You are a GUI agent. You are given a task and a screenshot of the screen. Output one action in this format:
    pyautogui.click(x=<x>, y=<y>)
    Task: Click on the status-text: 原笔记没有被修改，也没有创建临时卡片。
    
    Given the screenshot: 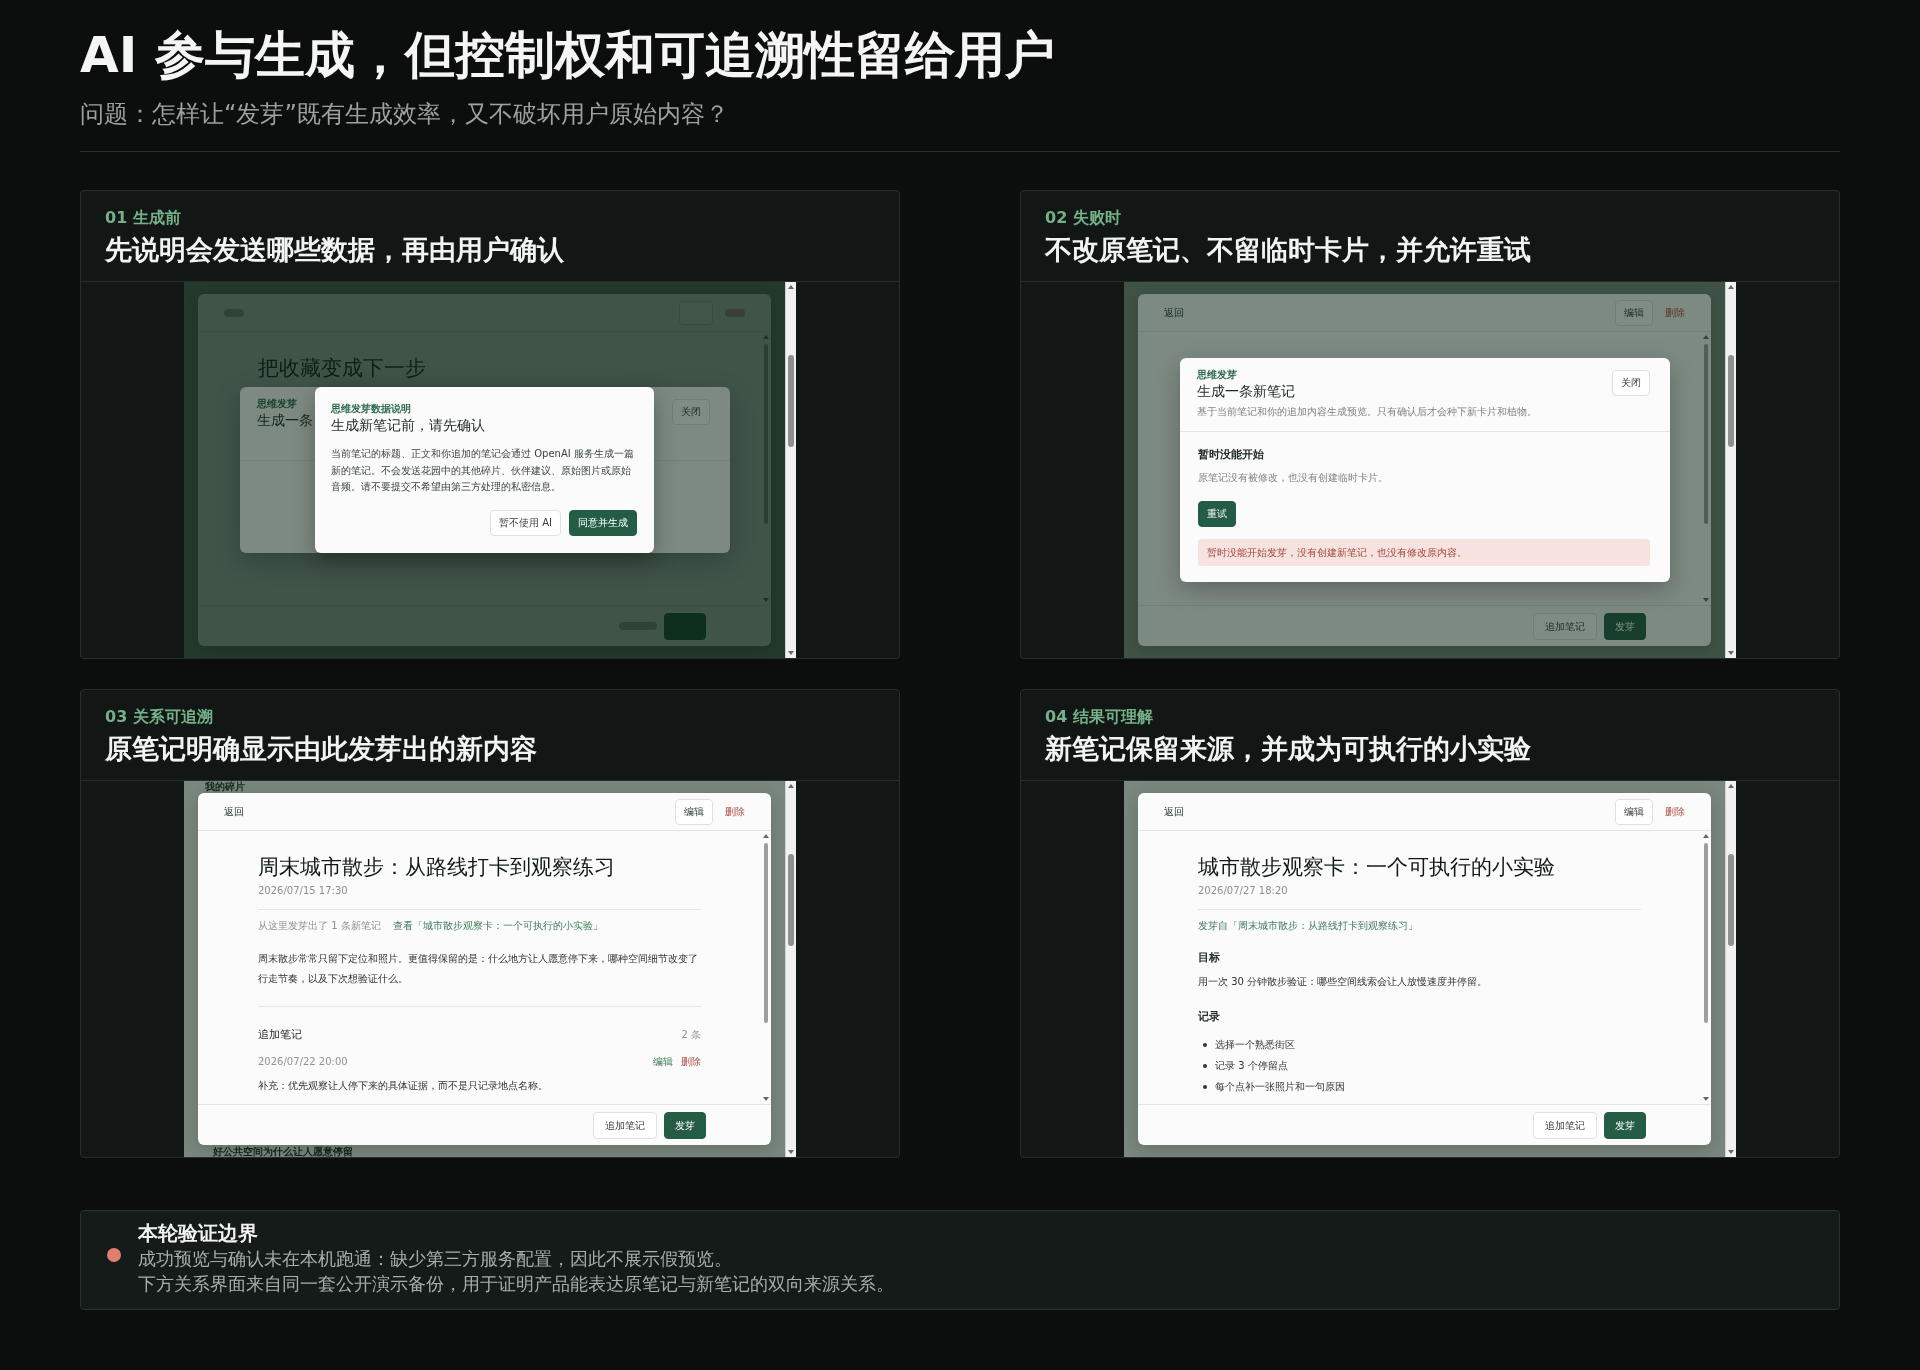 What is the action you would take?
    pyautogui.click(x=1292, y=478)
    